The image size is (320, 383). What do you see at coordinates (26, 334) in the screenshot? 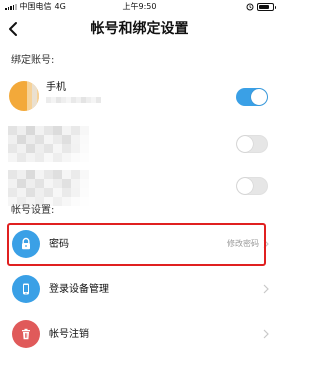
I see `trash-icon` at bounding box center [26, 334].